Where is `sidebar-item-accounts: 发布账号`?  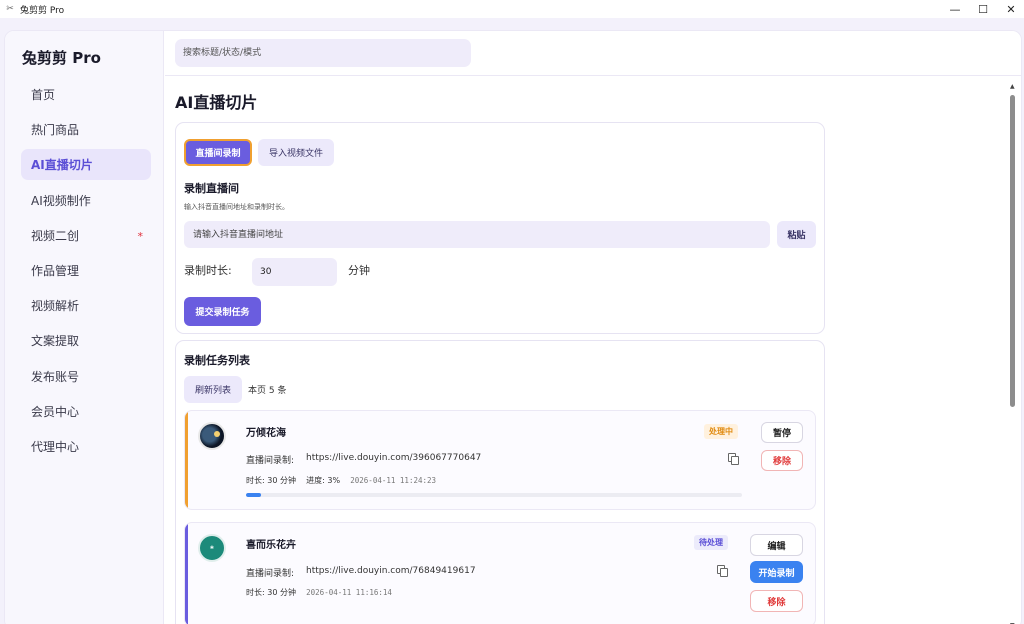 sidebar-item-accounts: 发布账号 is located at coordinates (86, 376).